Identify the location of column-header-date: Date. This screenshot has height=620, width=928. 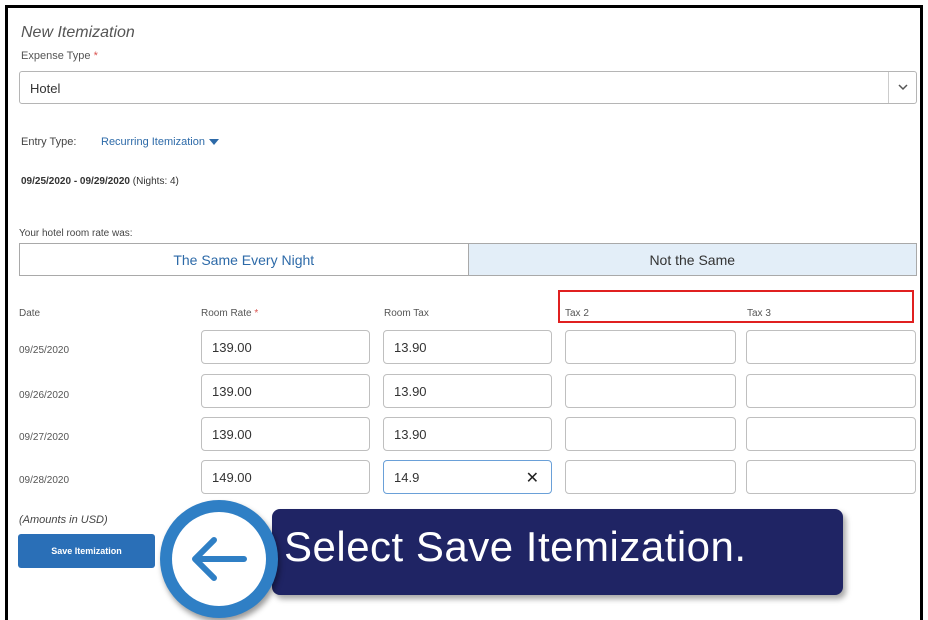
(30, 313).